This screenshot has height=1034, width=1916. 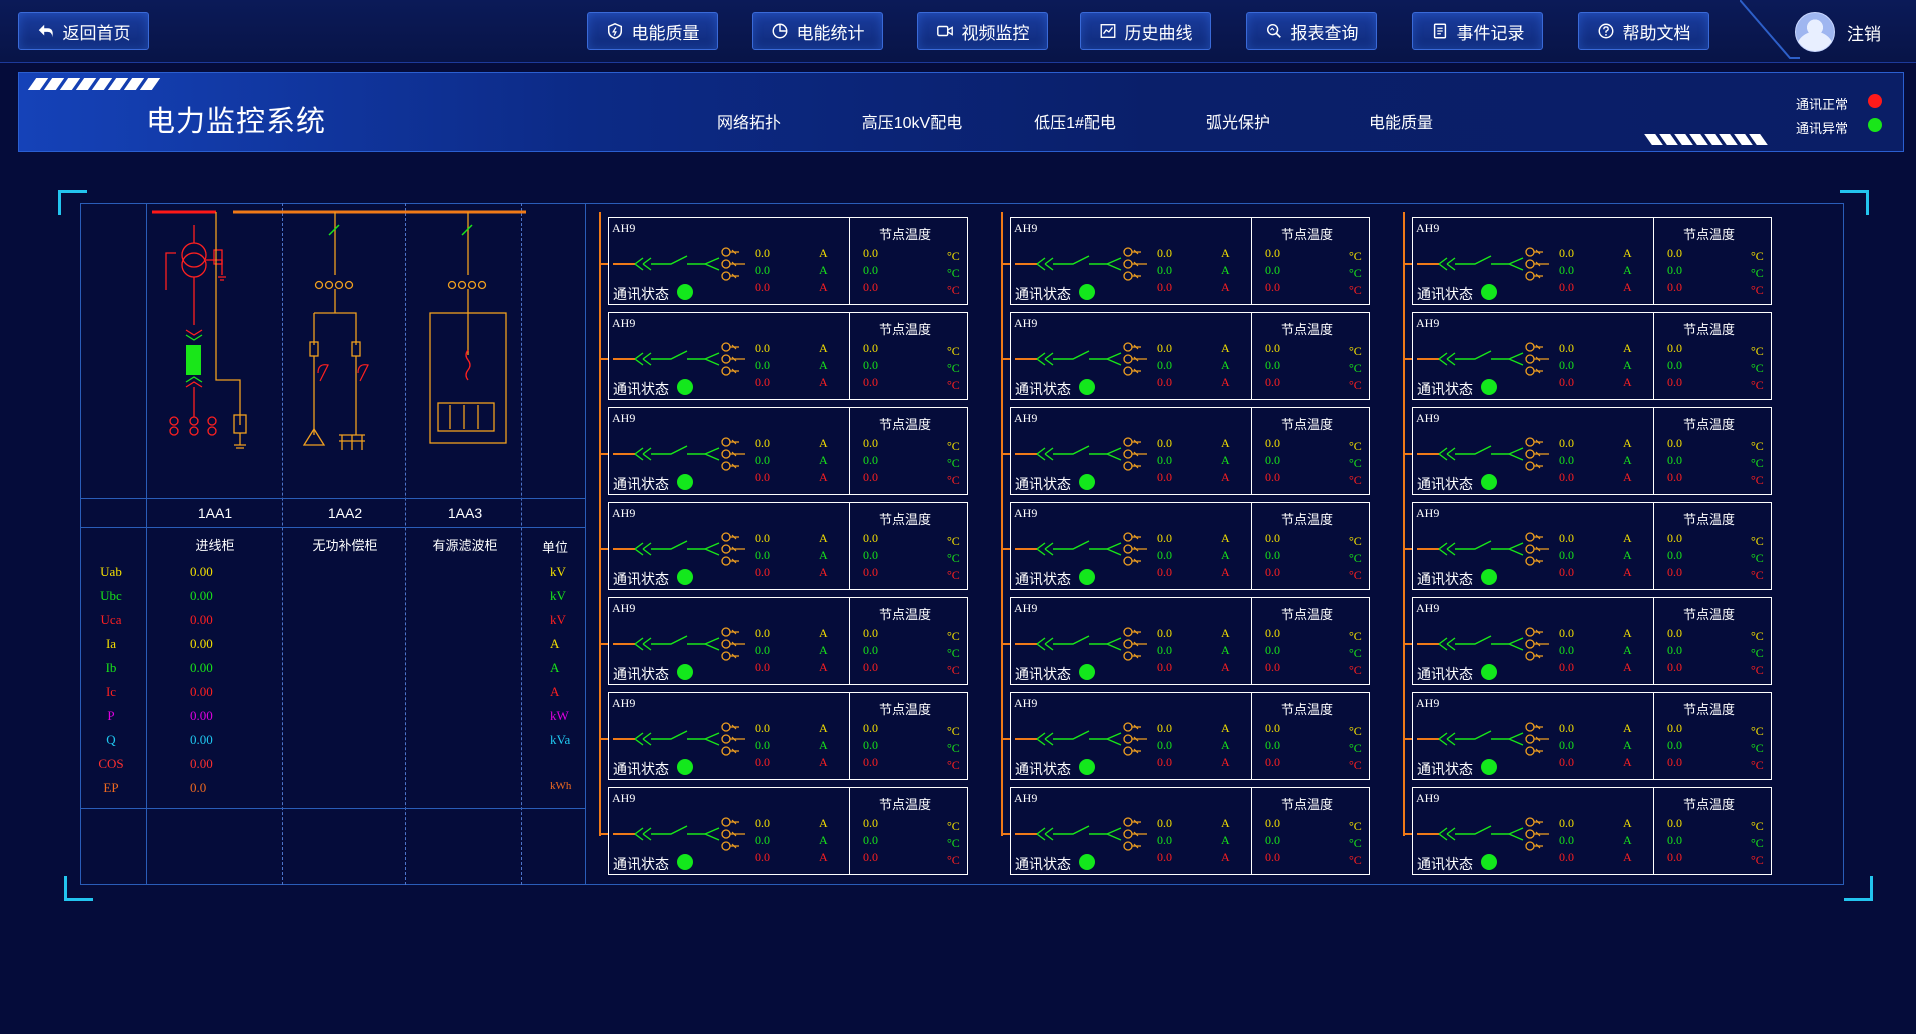 I want to click on tab-lv-1: 低压1#配电, so click(x=1075, y=121).